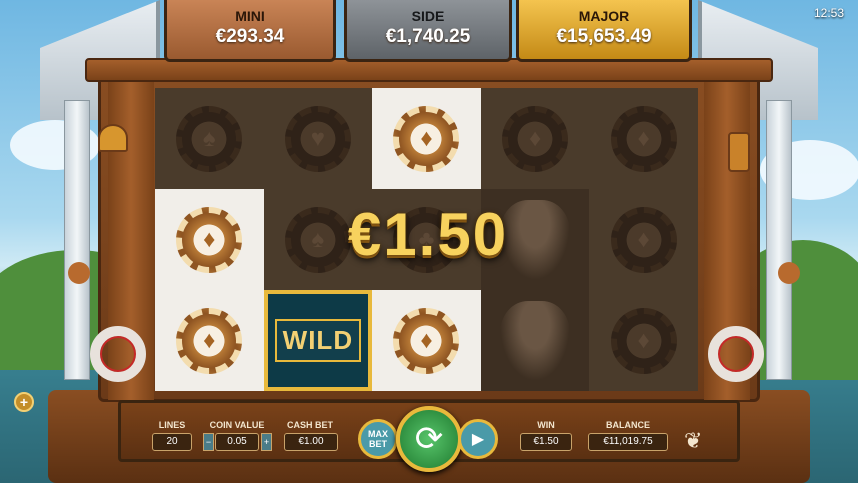 The height and width of the screenshot is (483, 858). Describe the element at coordinates (113, 138) in the screenshot. I see `bell-icon` at that location.